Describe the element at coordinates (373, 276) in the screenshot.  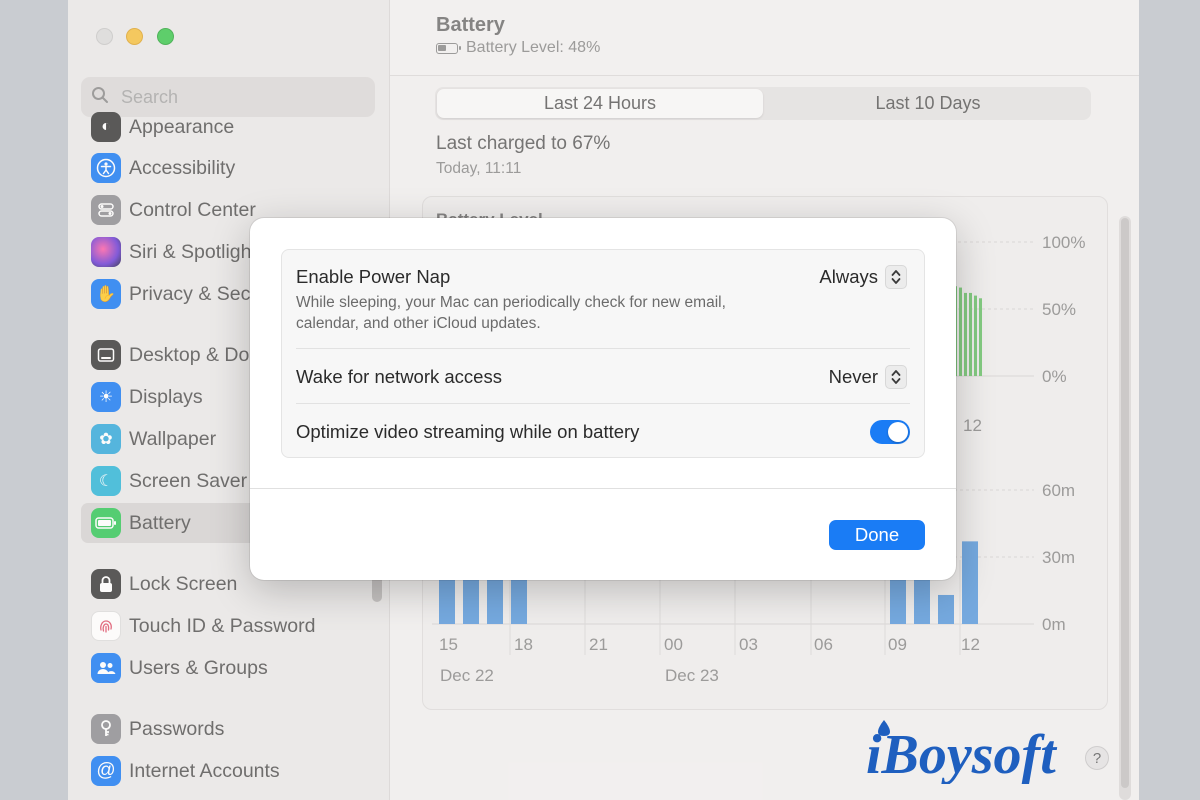
I see `power-nap-title: Enable Power Nap` at that location.